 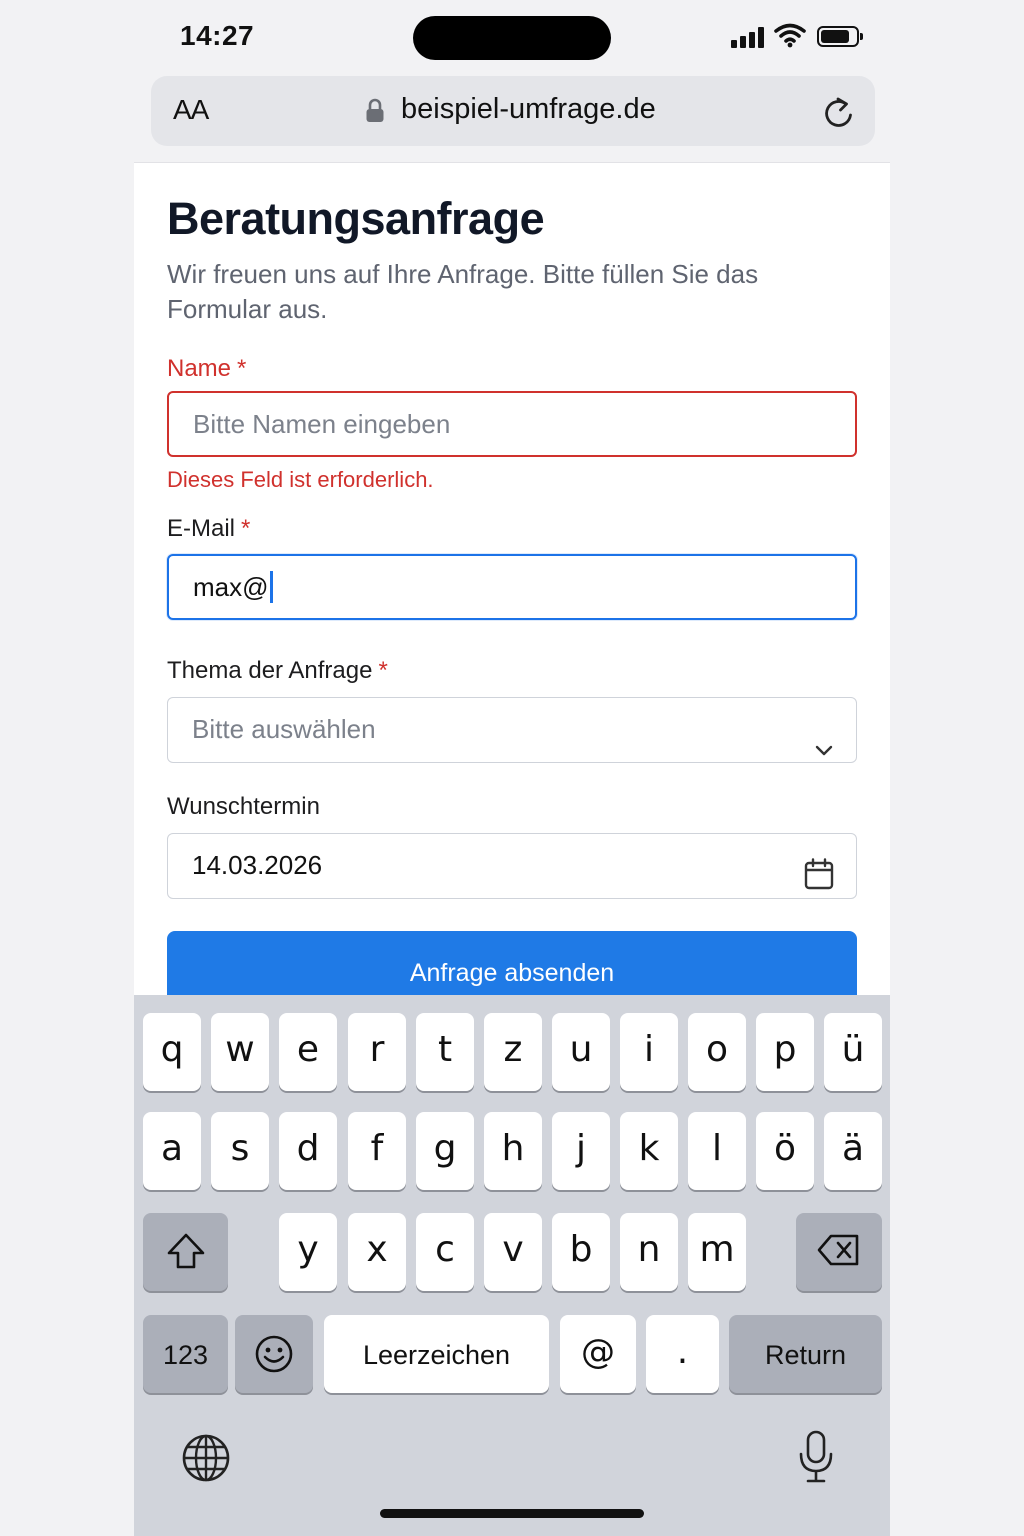 I want to click on at-key: @, so click(x=598, y=1354).